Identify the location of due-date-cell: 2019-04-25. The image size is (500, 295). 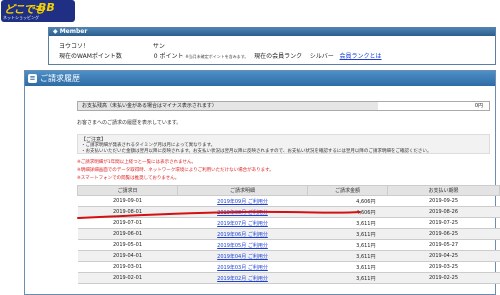
(443, 256).